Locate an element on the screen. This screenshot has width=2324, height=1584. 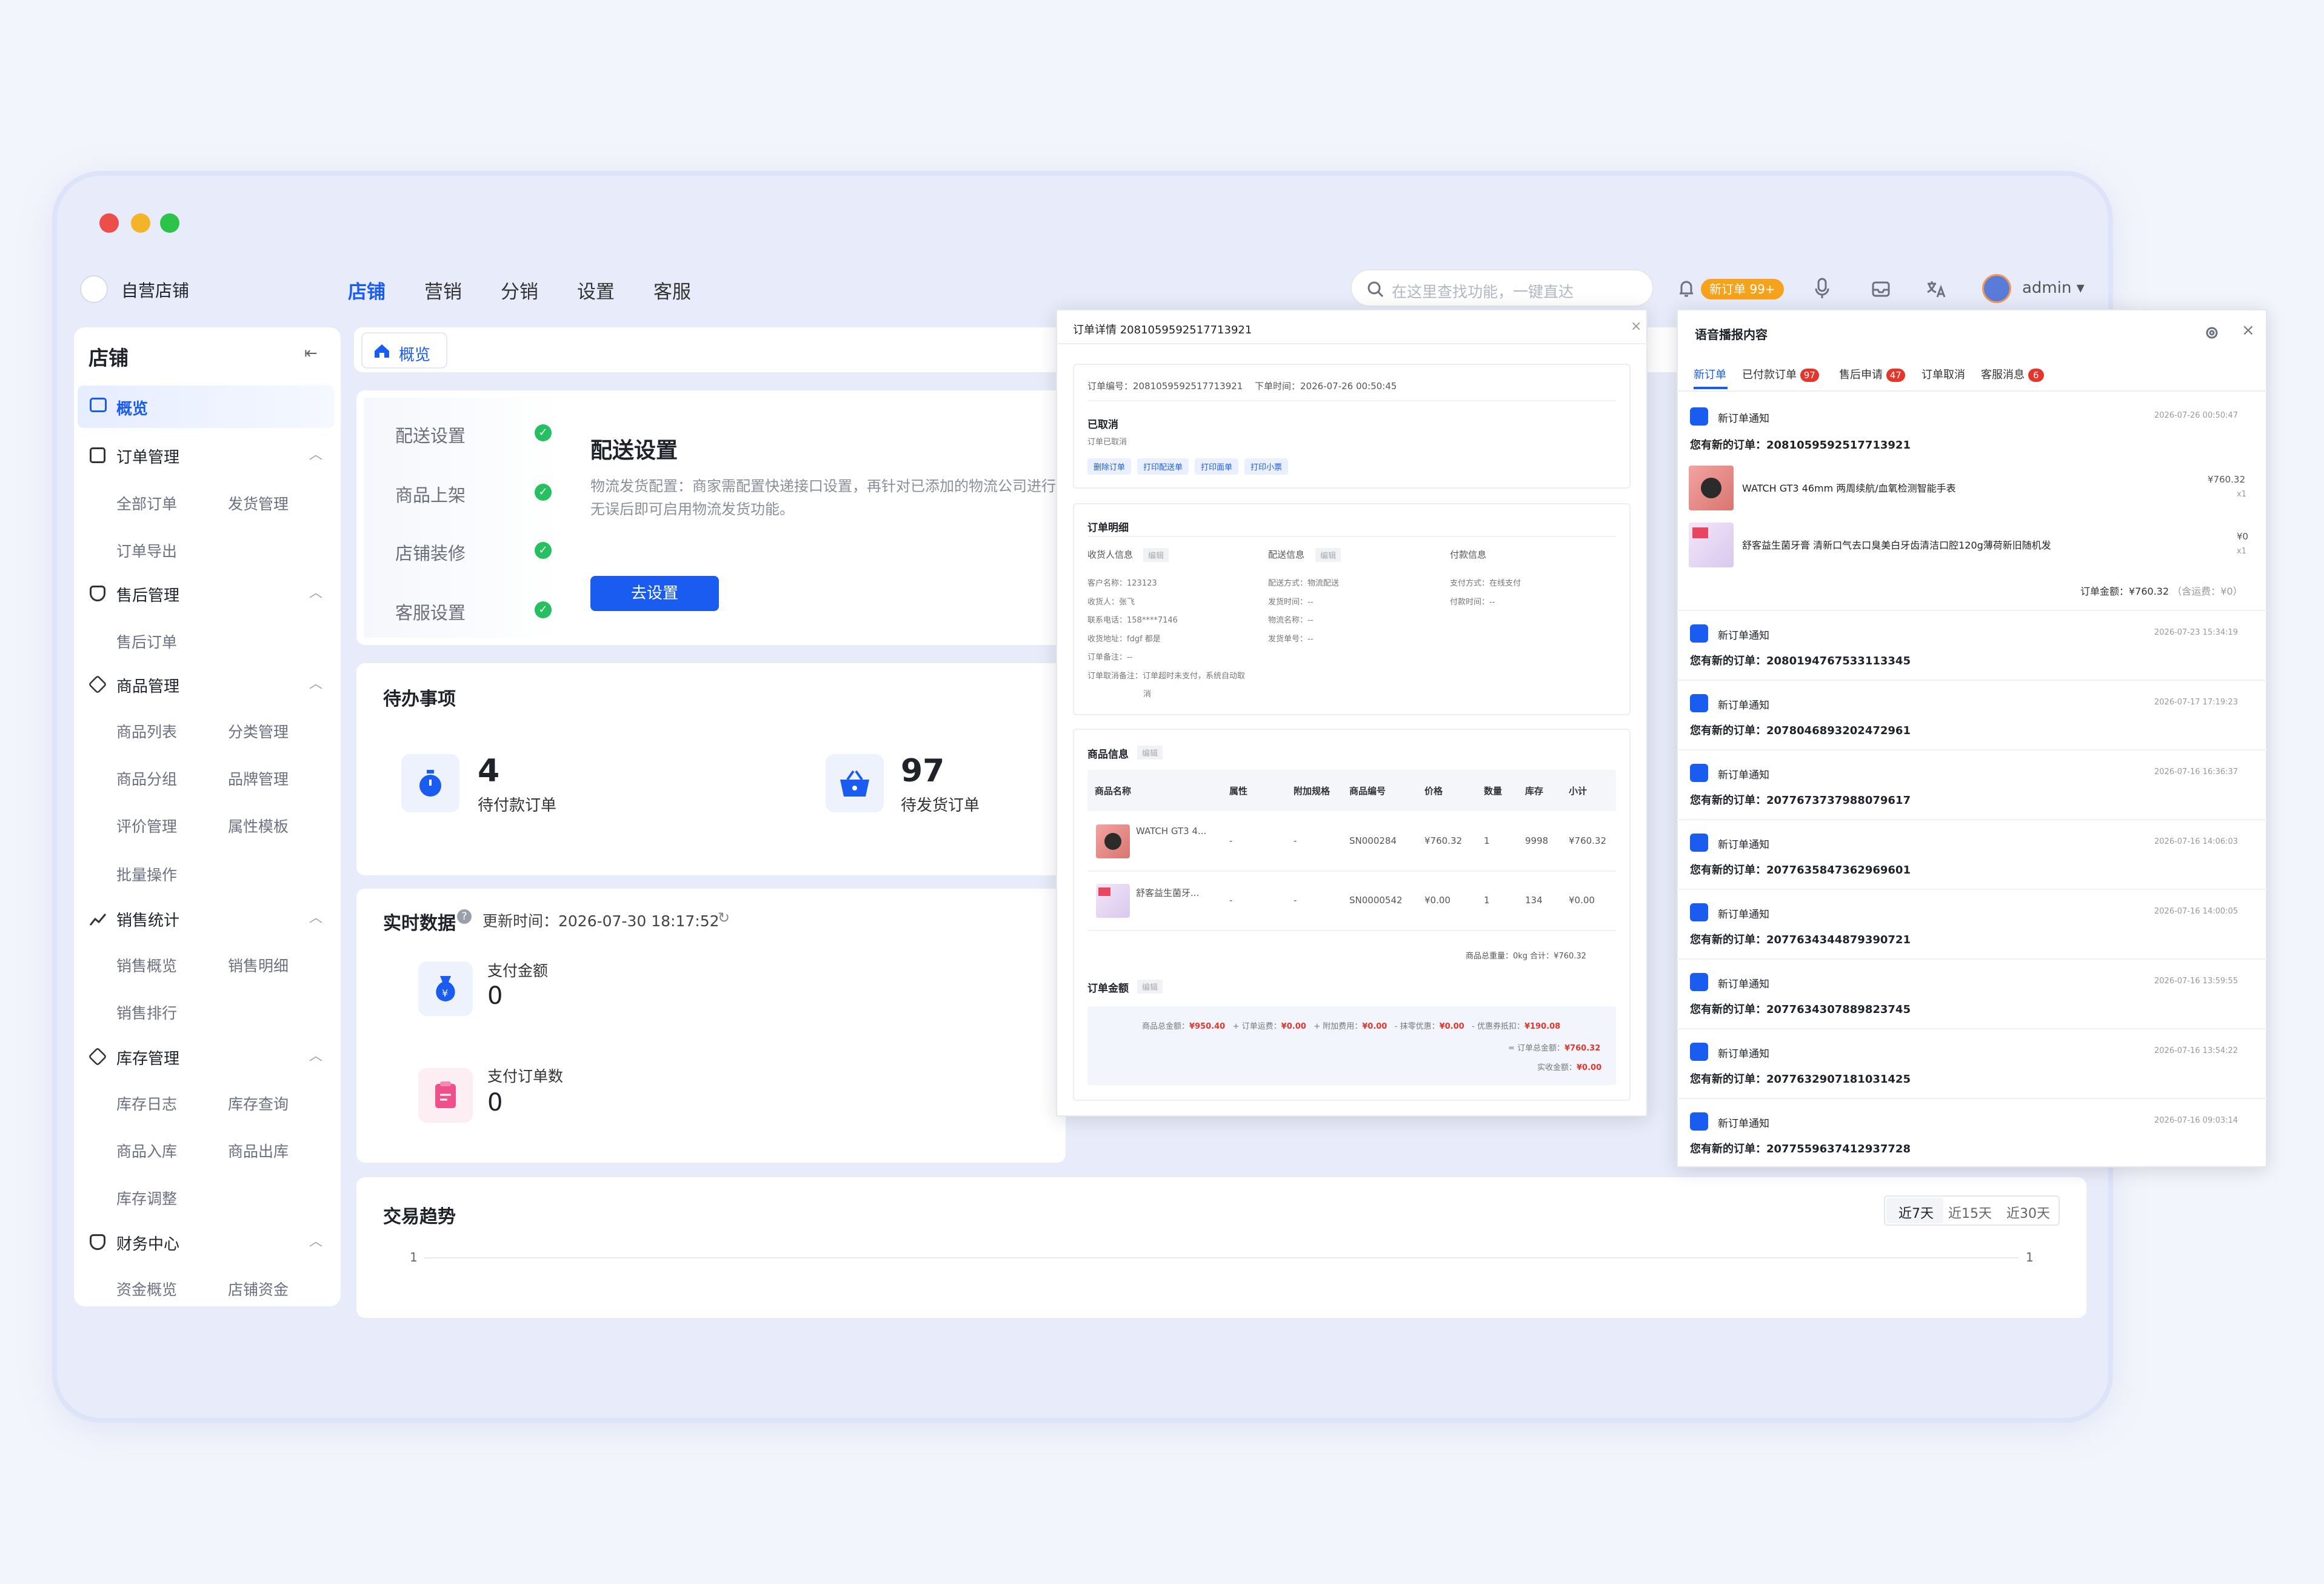
print-delivery-button: 打印配送单 is located at coordinates (1163, 466).